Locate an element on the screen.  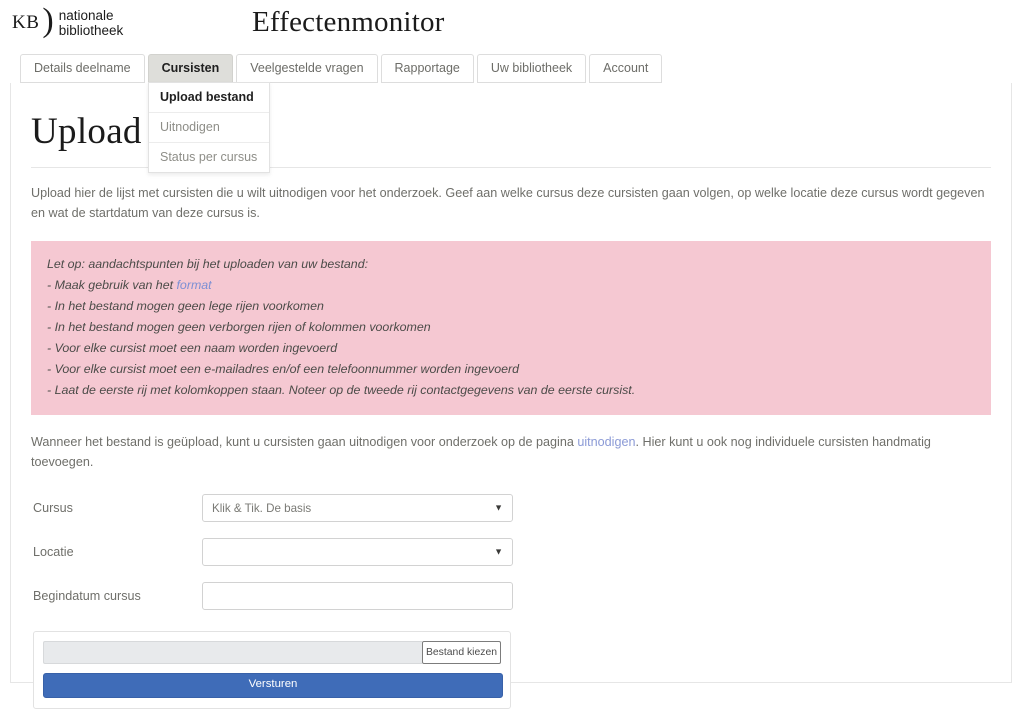
logo-wordmark: nationale bibliotheek is located at coordinates (91, 23).